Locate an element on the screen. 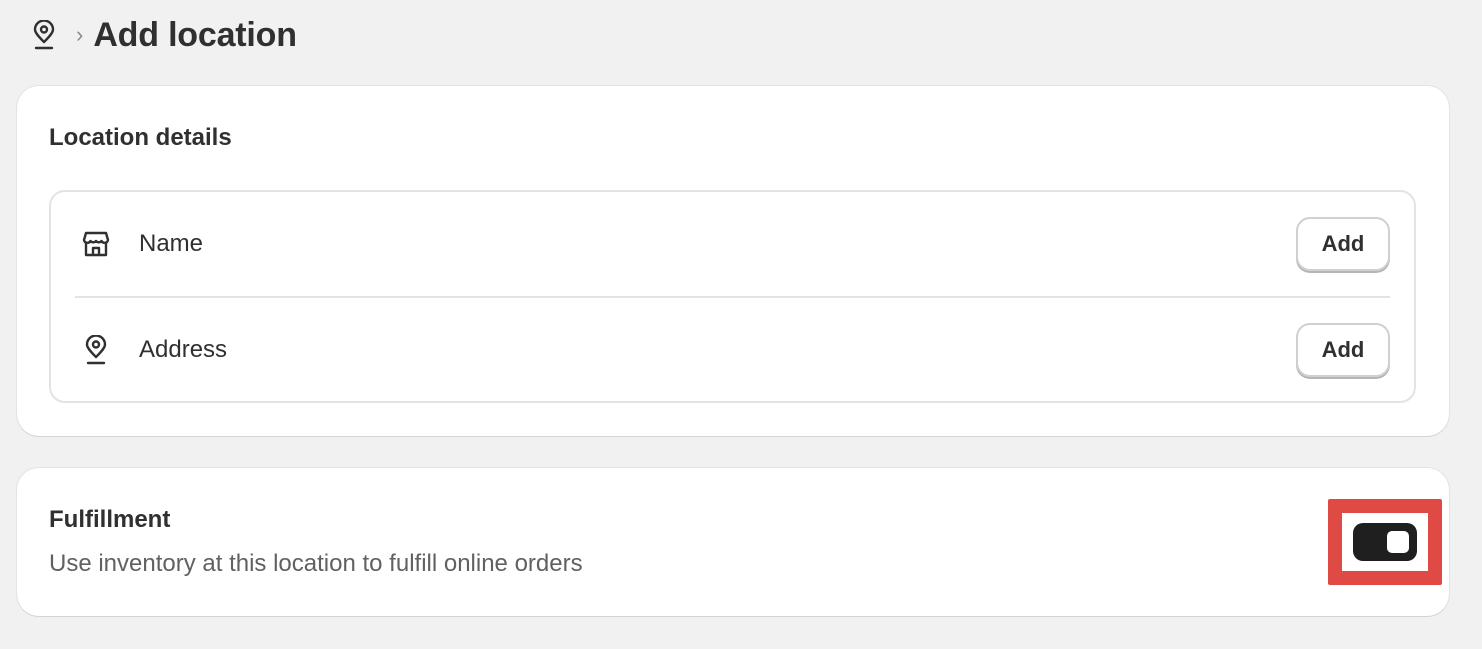  add-name-button: Add is located at coordinates (1343, 244).